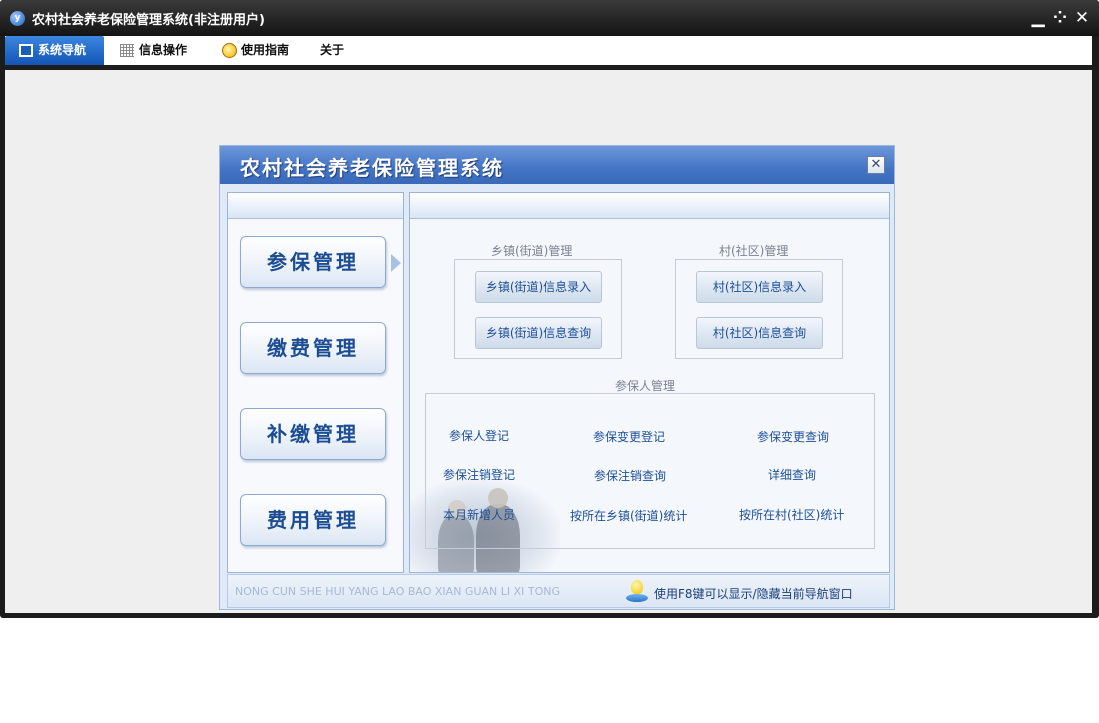 This screenshot has width=1099, height=723. I want to click on tab-label: 关于, so click(332, 50).